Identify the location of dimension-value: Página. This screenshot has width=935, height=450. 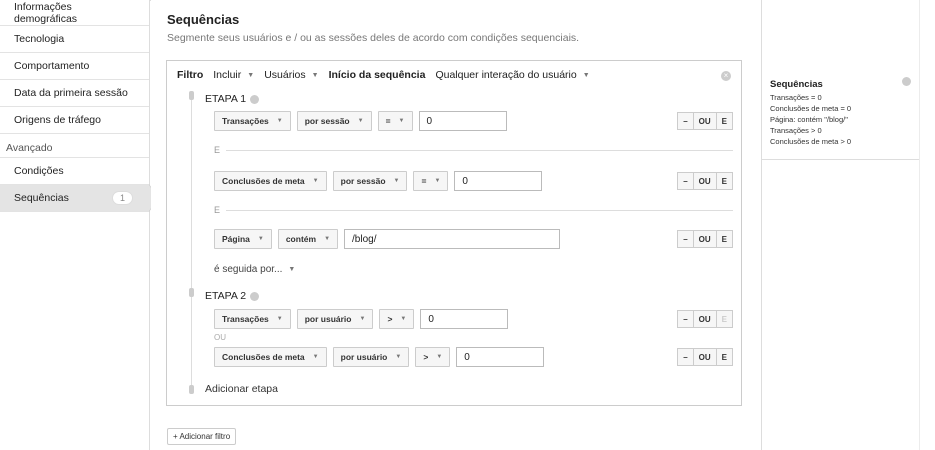
(236, 239).